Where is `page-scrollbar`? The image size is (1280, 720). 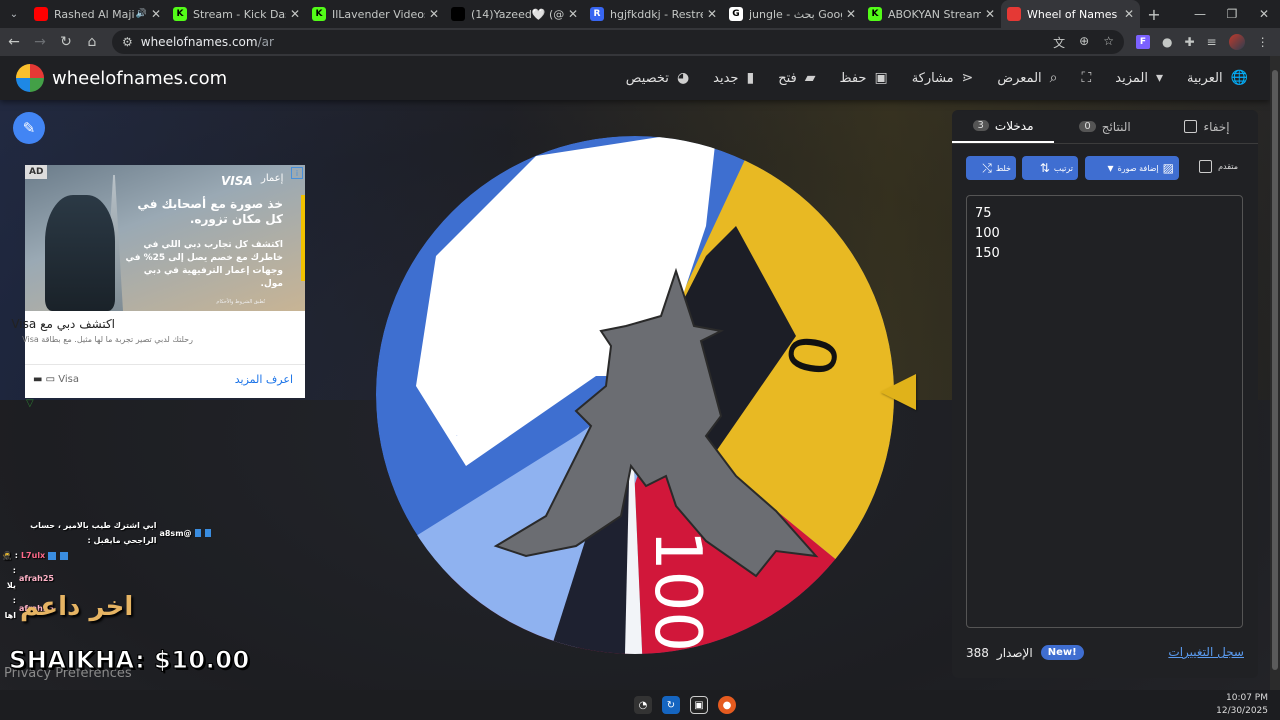 page-scrollbar is located at coordinates (1275, 373).